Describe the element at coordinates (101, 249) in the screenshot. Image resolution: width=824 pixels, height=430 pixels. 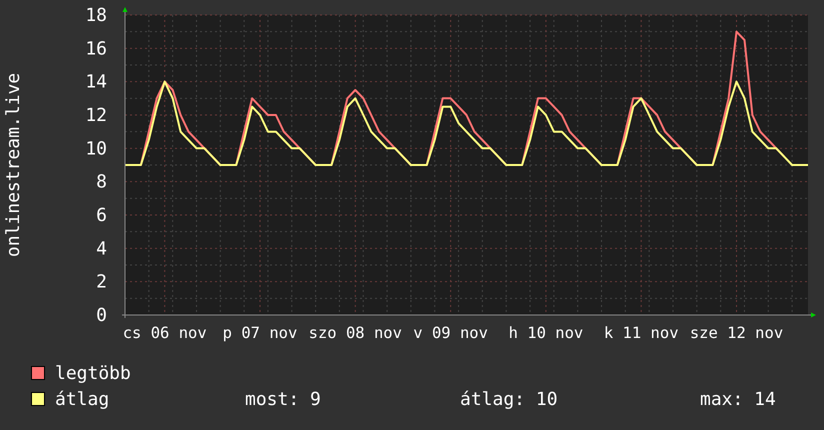
I see `y-tick-label: 4` at that location.